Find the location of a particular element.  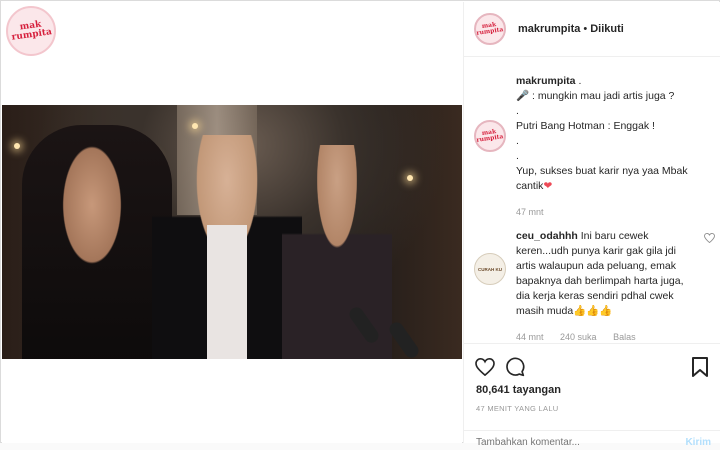

media-top-area: mak rumpita is located at coordinates (232, 53).